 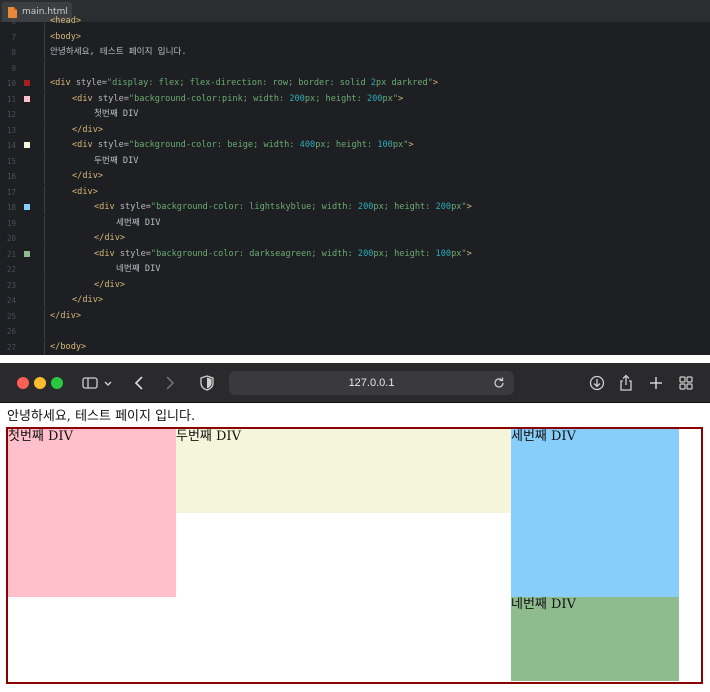 I want to click on line-number: 20, so click(x=11, y=238).